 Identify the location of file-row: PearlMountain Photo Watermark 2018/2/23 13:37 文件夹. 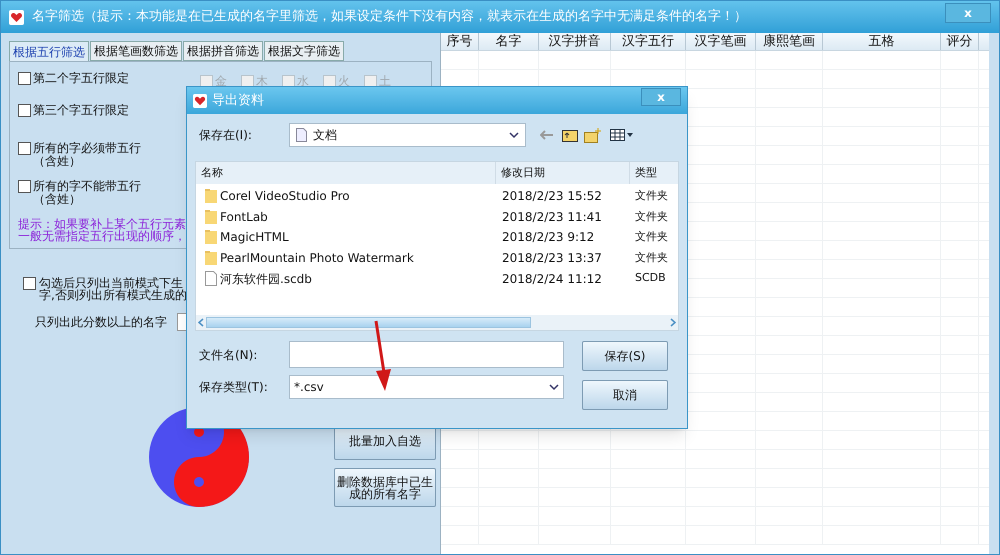
(437, 258).